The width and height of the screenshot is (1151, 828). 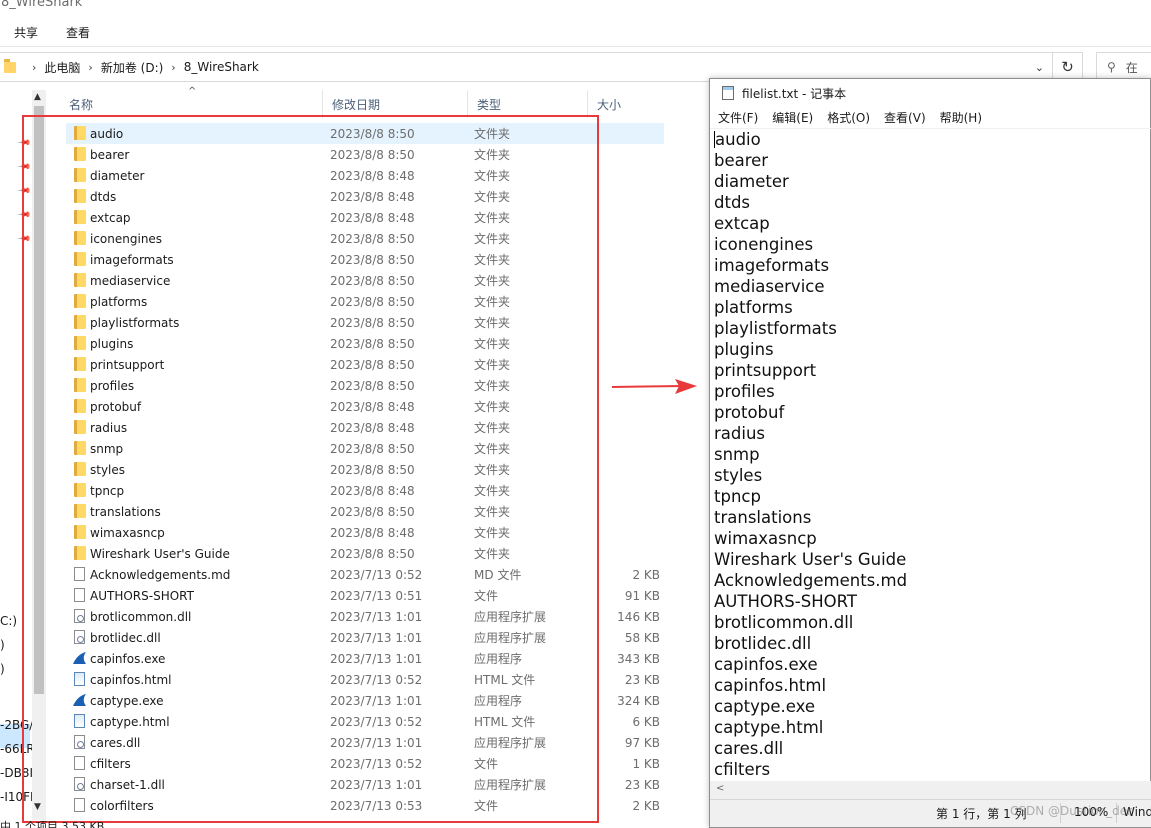 I want to click on refresh-icon: ↻, so click(x=1067, y=67).